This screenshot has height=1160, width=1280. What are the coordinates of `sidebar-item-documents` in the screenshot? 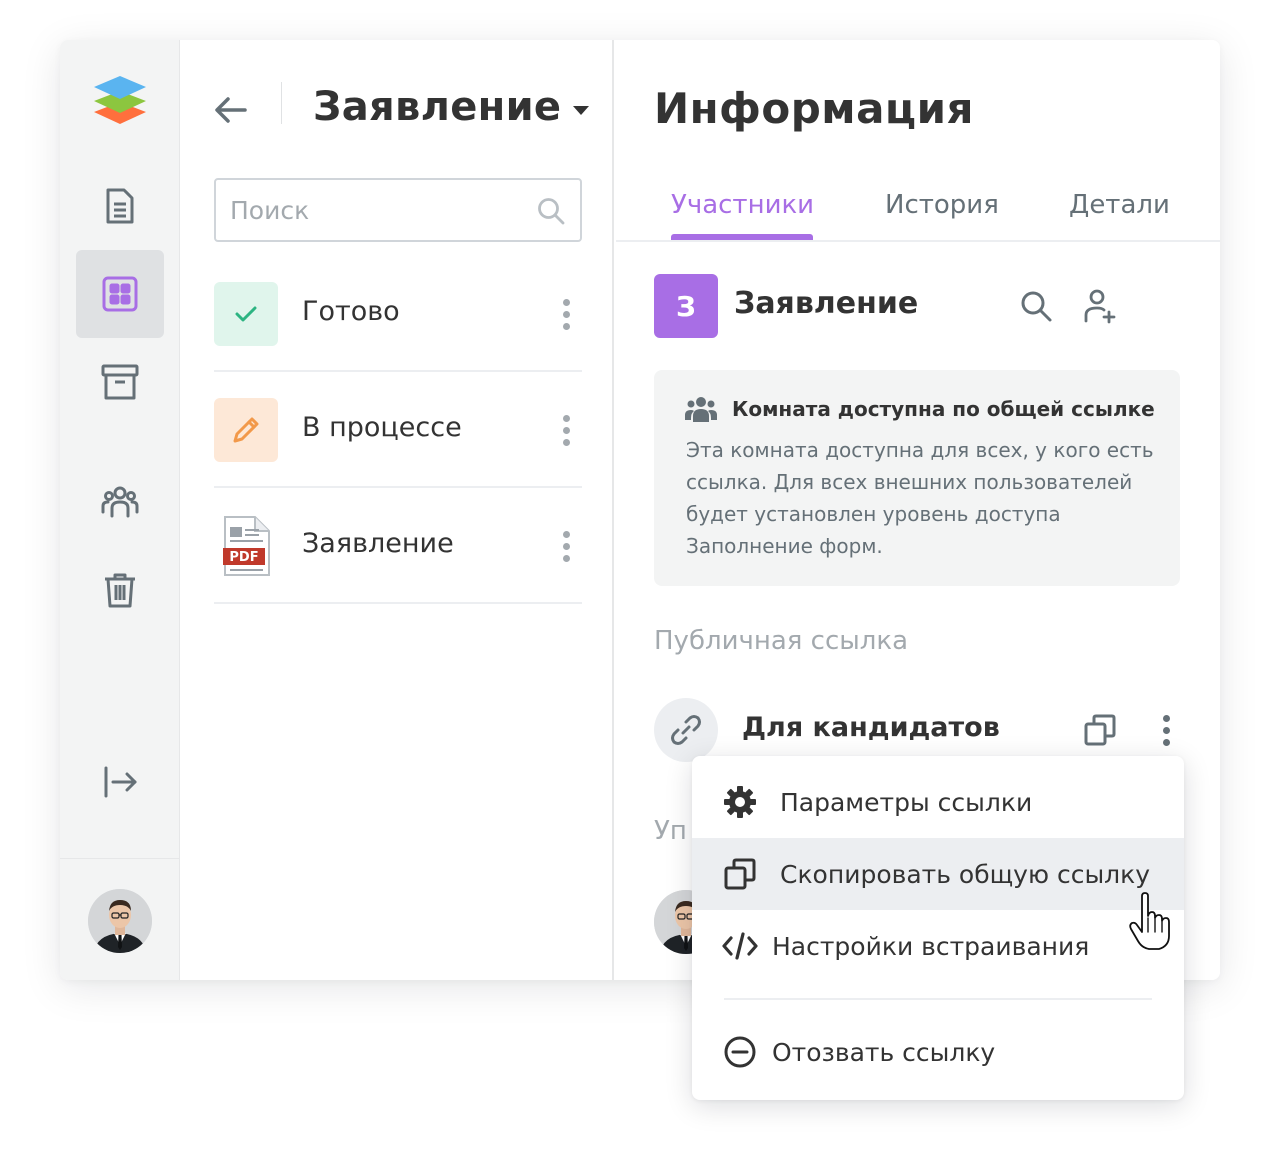 It's located at (120, 206).